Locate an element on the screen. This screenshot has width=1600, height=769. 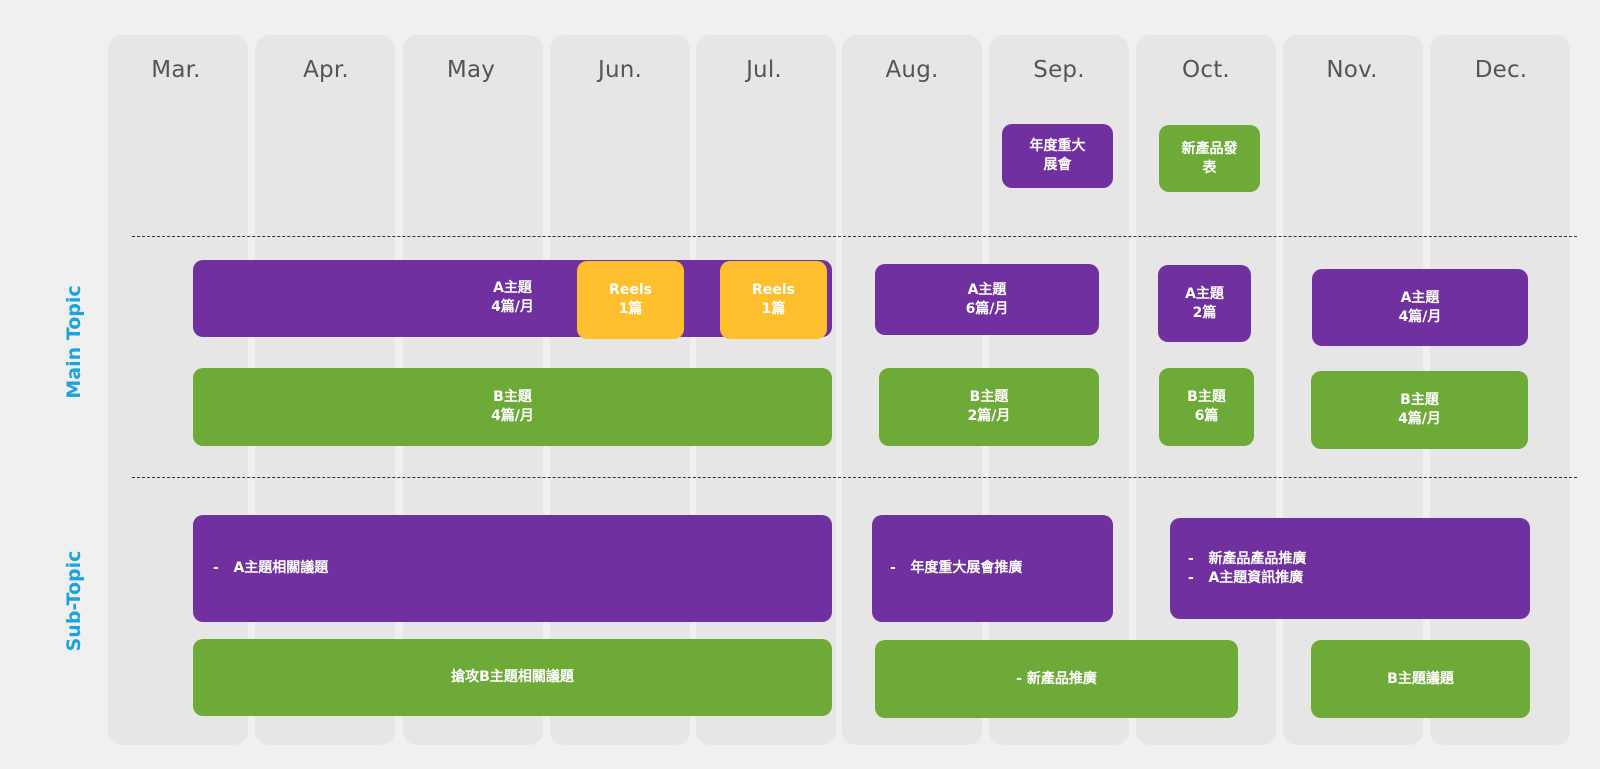
sub-b-bar-aug-oct-text: - 新產品推廣 is located at coordinates (1056, 678).